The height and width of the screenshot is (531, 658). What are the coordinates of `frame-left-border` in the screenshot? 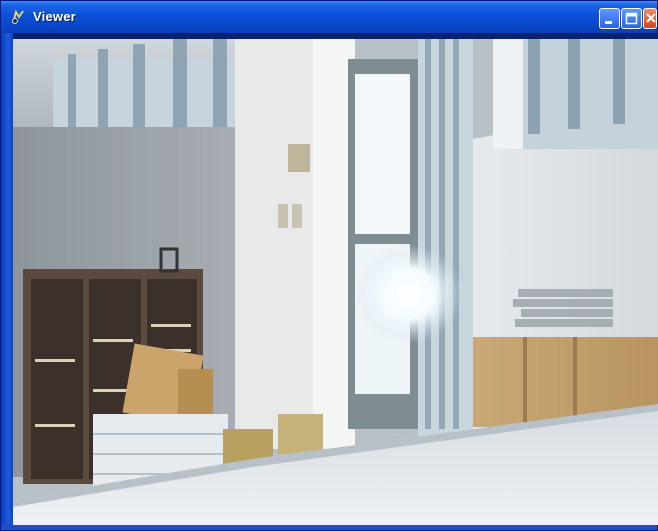 It's located at (7, 281).